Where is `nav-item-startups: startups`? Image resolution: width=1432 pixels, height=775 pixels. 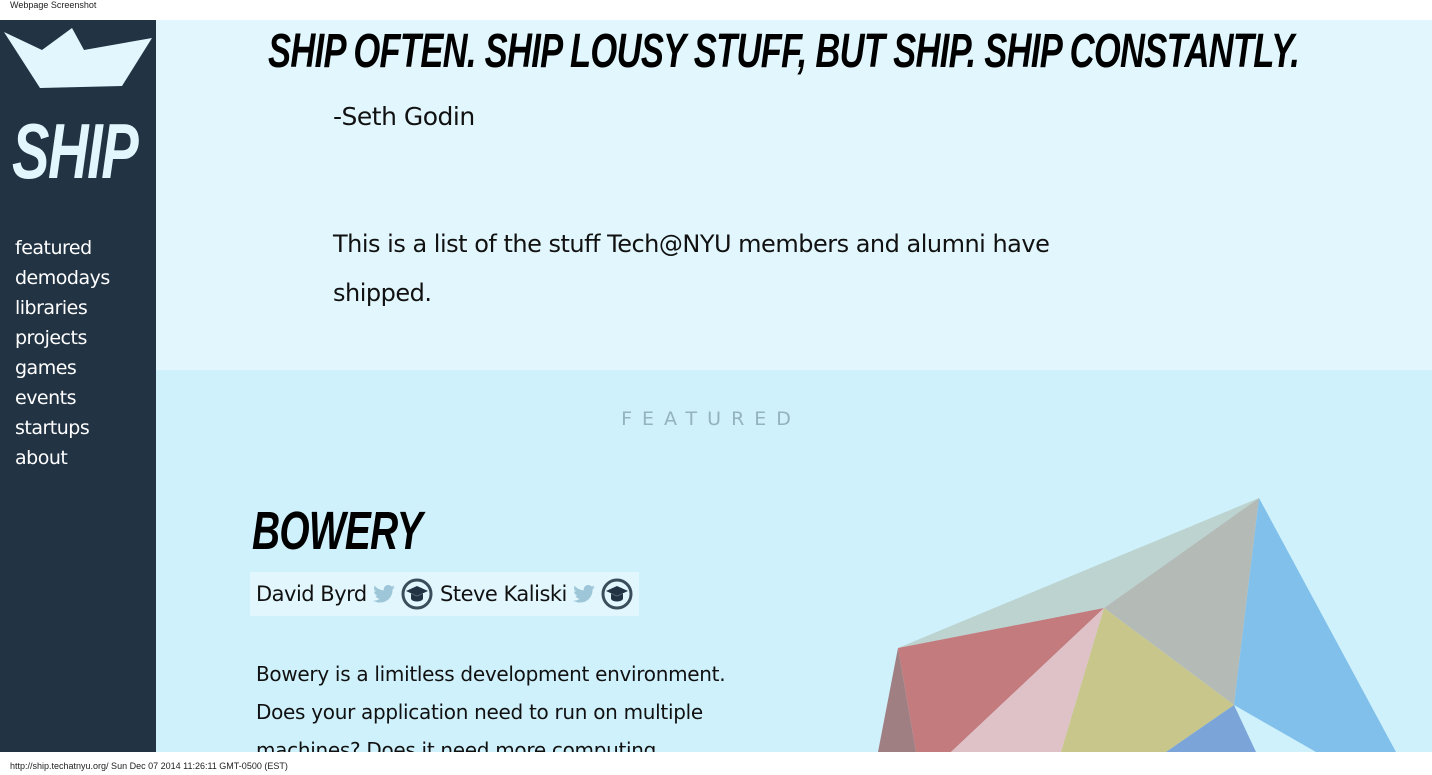
nav-item-startups: startups is located at coordinates (62, 431).